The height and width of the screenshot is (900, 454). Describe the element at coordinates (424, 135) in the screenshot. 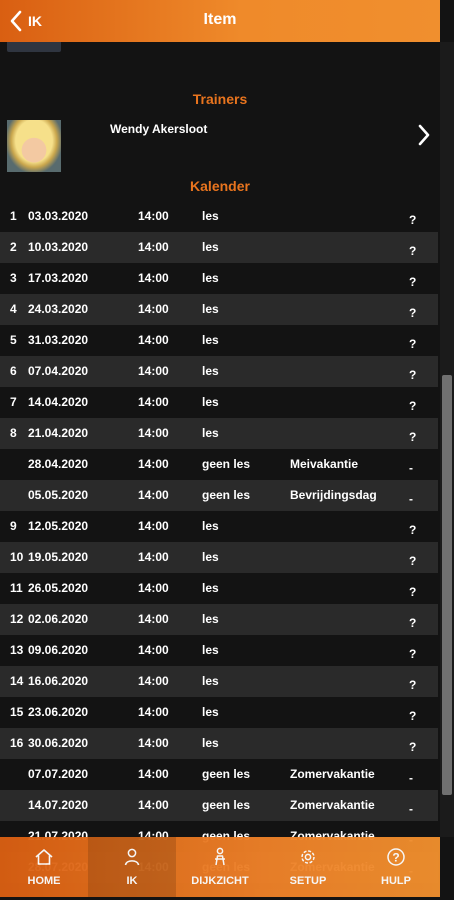

I see `chevron-right-icon` at that location.